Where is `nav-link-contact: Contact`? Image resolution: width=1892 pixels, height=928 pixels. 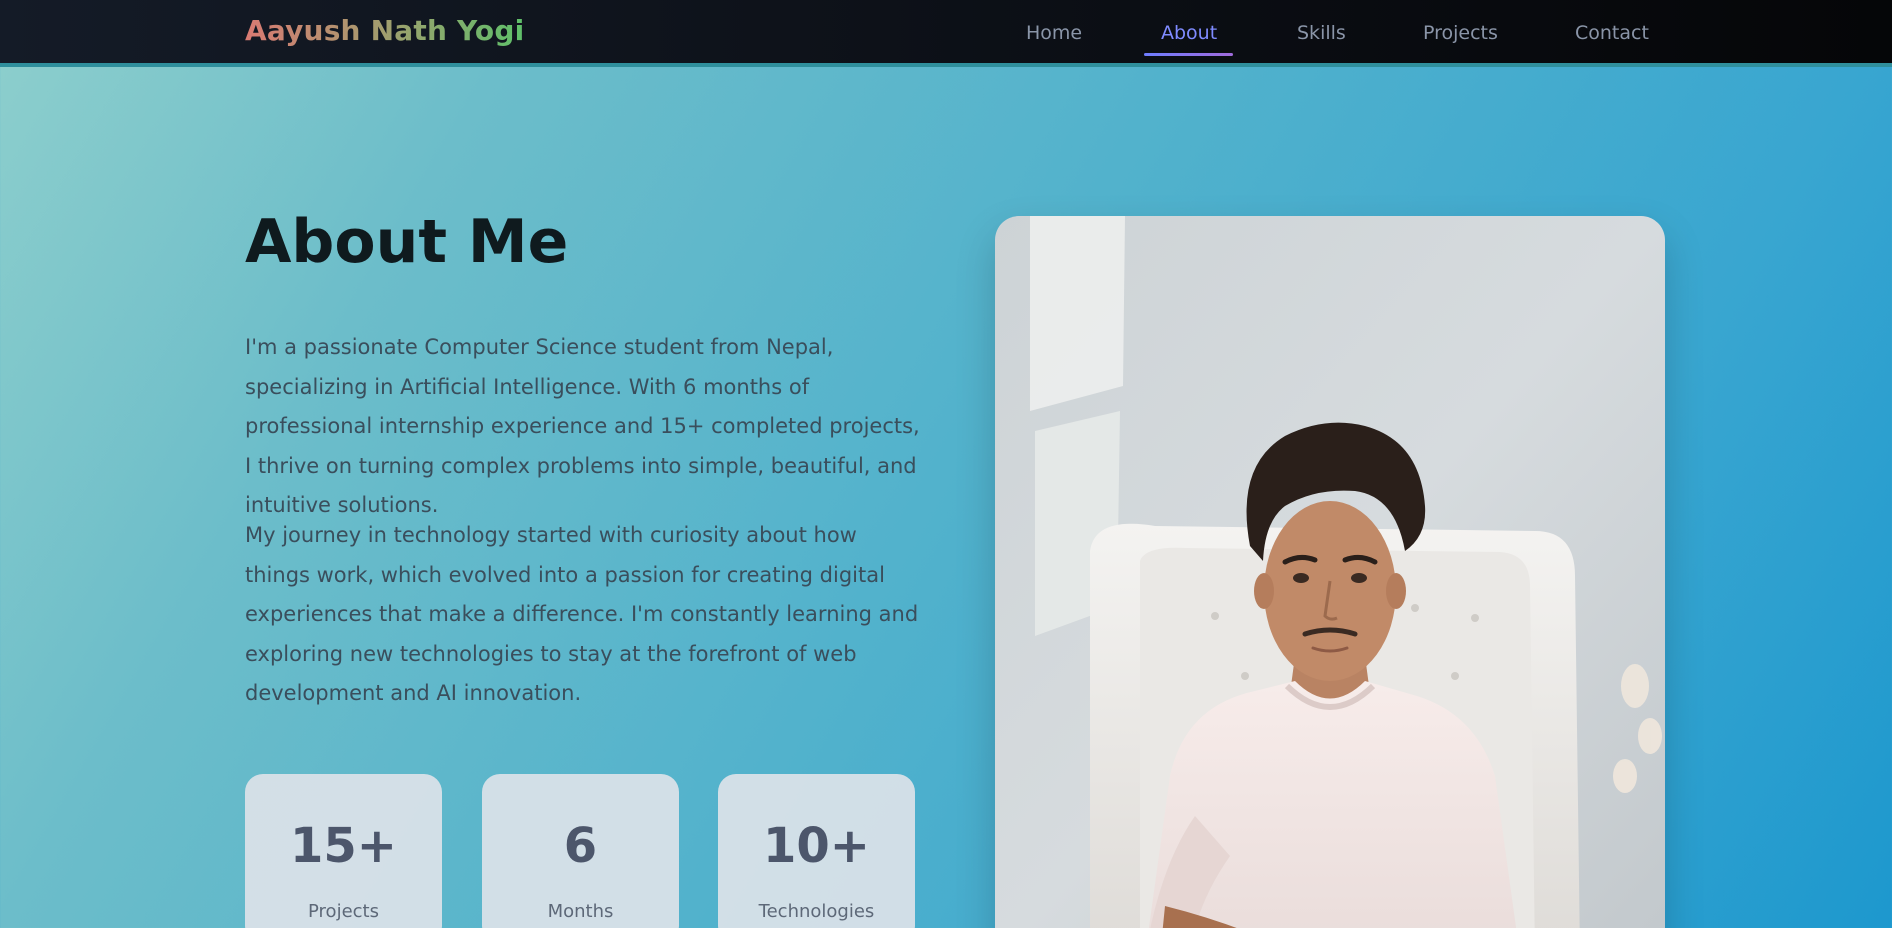
nav-link-contact: Contact is located at coordinates (1612, 33).